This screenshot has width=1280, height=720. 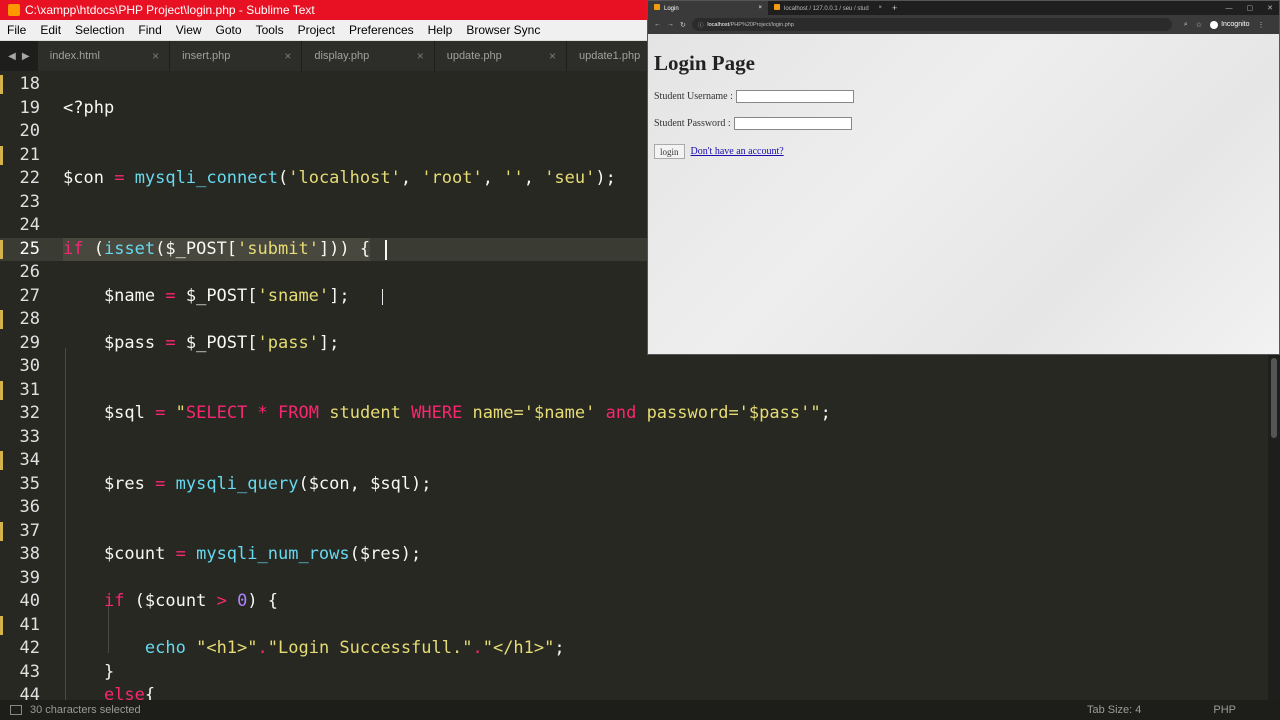 What do you see at coordinates (149, 30) in the screenshot?
I see `menu-find: Find` at bounding box center [149, 30].